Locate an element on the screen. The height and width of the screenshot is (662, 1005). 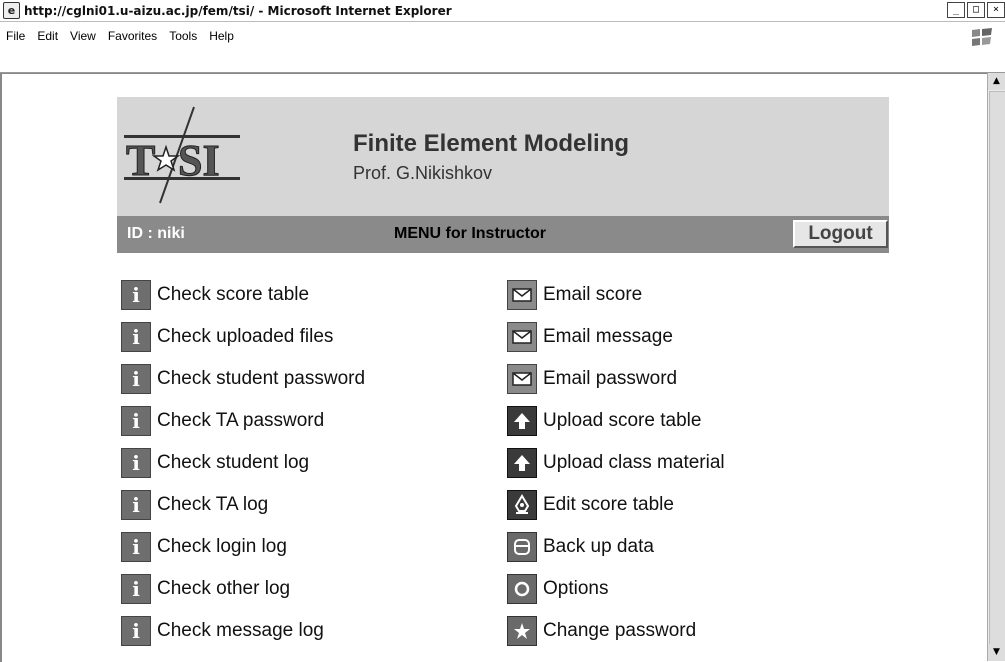
database-icon is located at coordinates (522, 547).